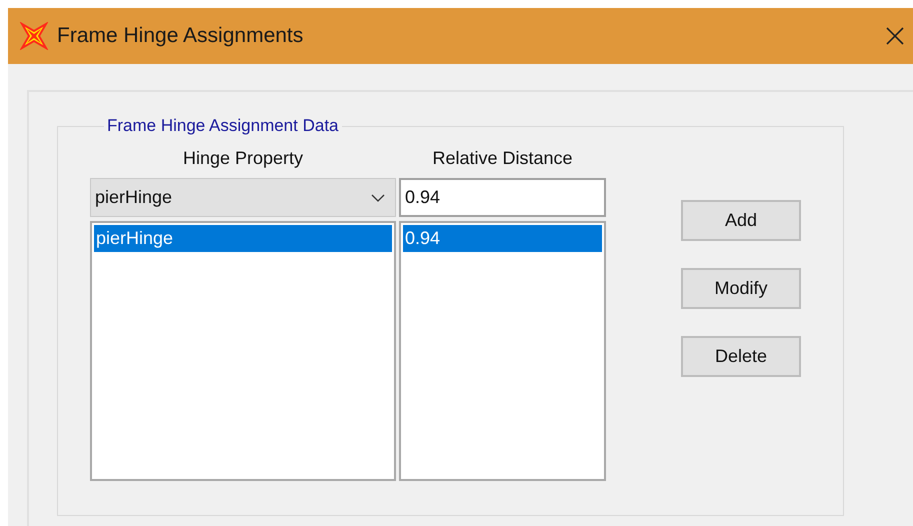  Describe the element at coordinates (502, 159) in the screenshot. I see `column-header: Relative Distance` at that location.